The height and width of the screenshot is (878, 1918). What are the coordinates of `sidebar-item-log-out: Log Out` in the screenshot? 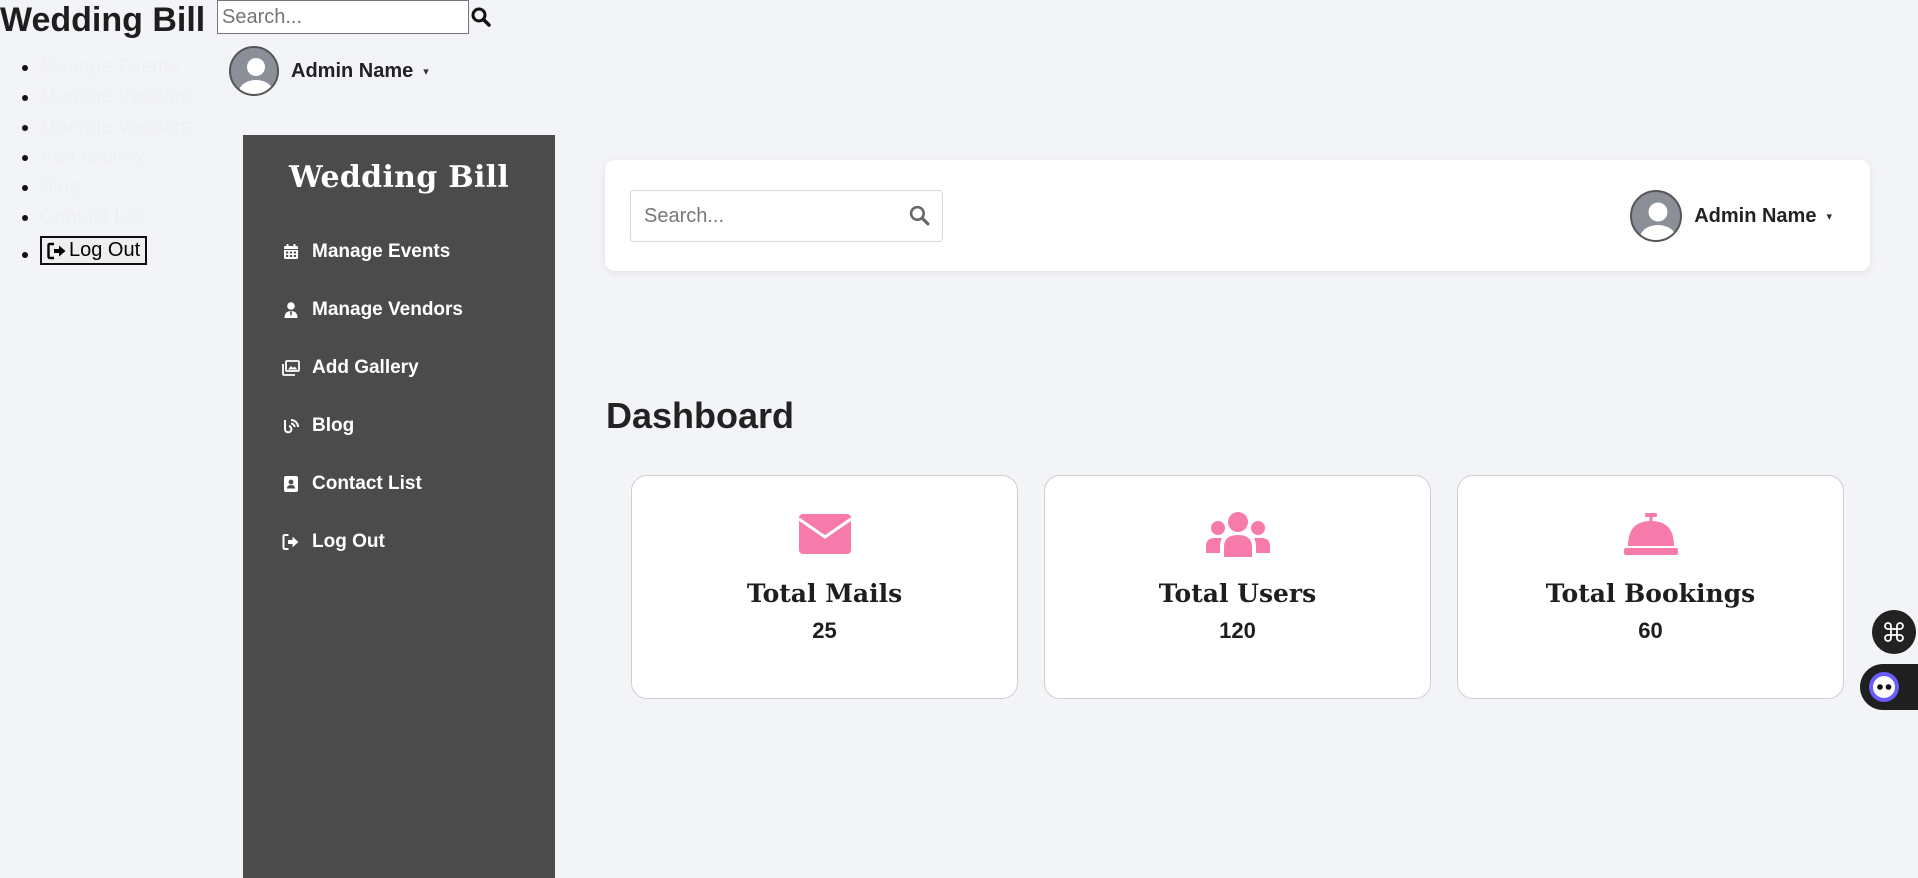 It's located at (399, 542).